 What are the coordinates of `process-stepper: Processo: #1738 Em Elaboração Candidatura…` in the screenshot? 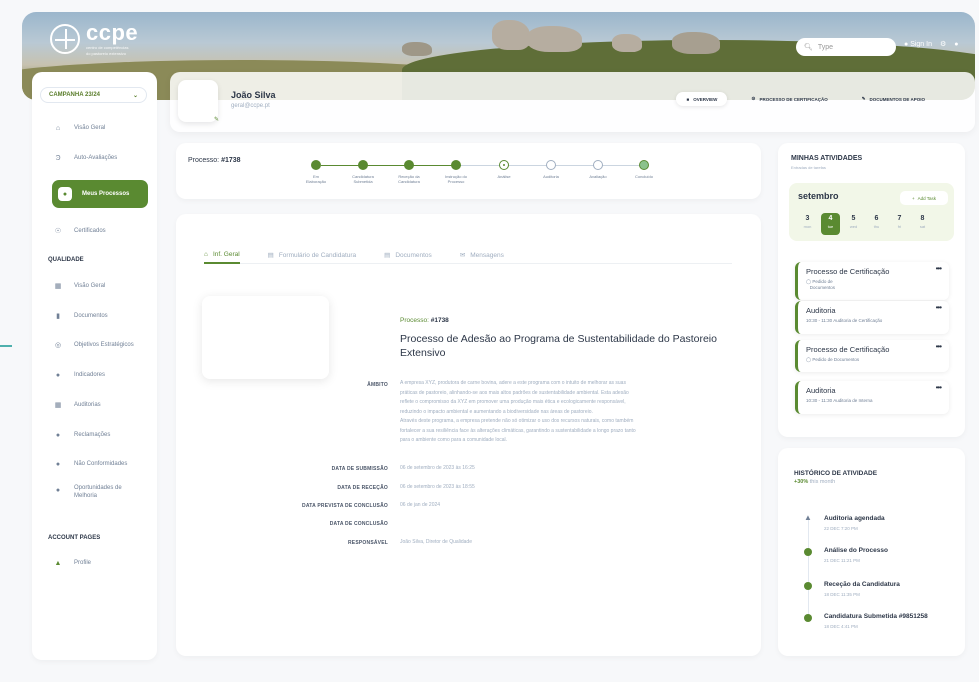 It's located at (468, 171).